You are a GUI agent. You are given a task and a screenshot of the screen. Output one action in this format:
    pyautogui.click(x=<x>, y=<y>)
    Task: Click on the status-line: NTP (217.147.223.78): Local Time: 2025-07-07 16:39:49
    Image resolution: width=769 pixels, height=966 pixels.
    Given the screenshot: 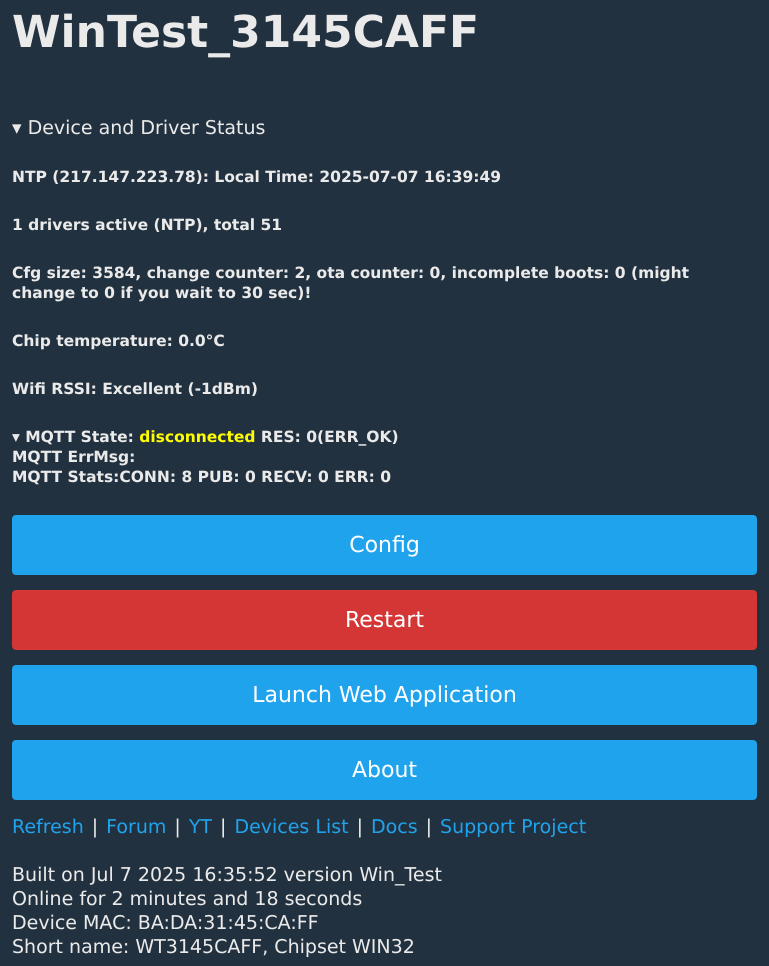 What is the action you would take?
    pyautogui.click(x=257, y=177)
    